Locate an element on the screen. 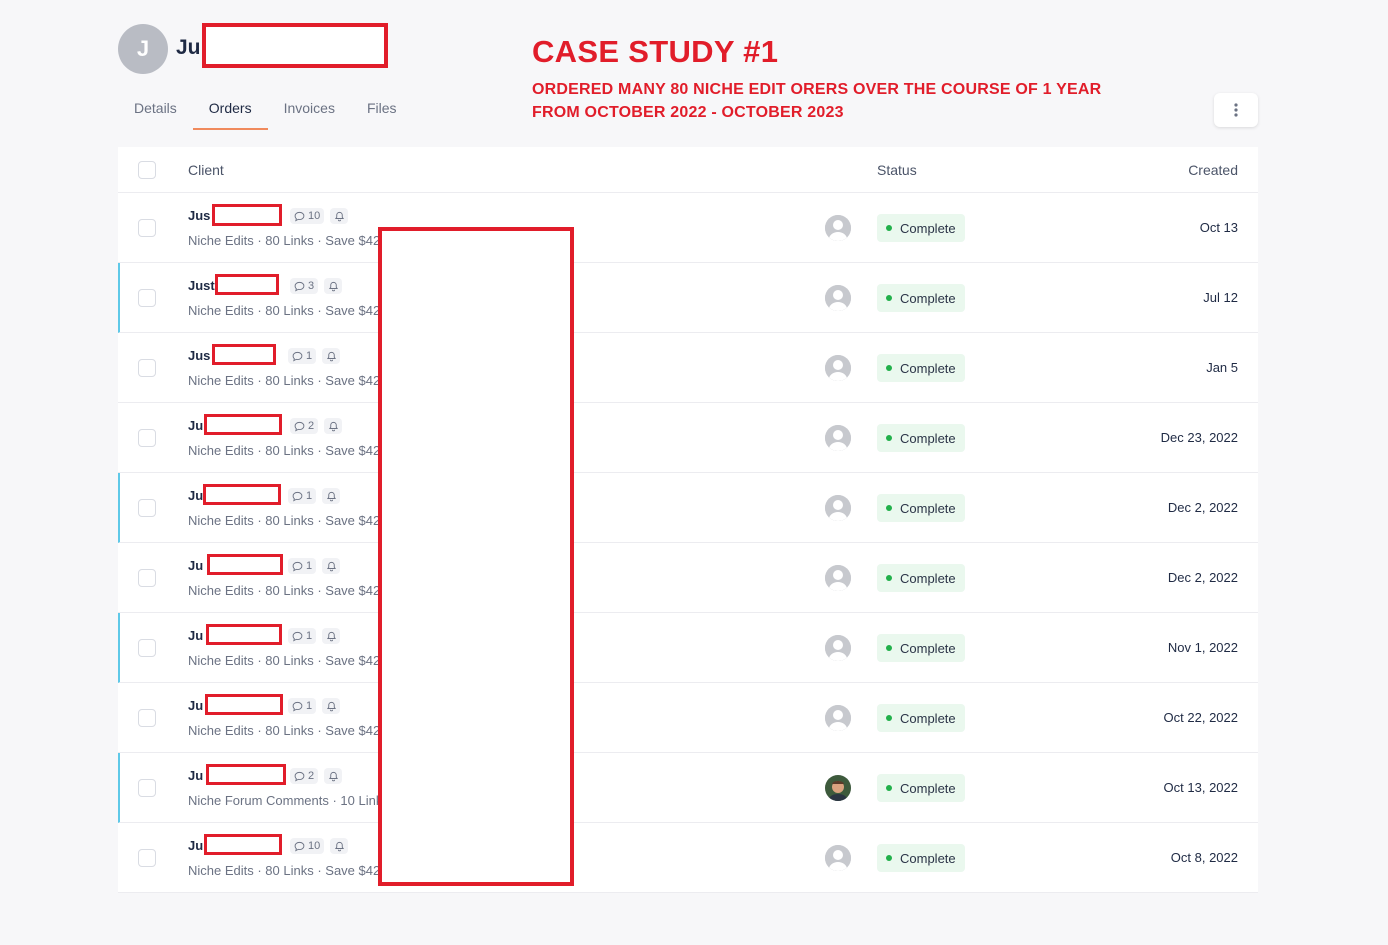 This screenshot has width=1388, height=945. column-header-created: Created is located at coordinates (1213, 170).